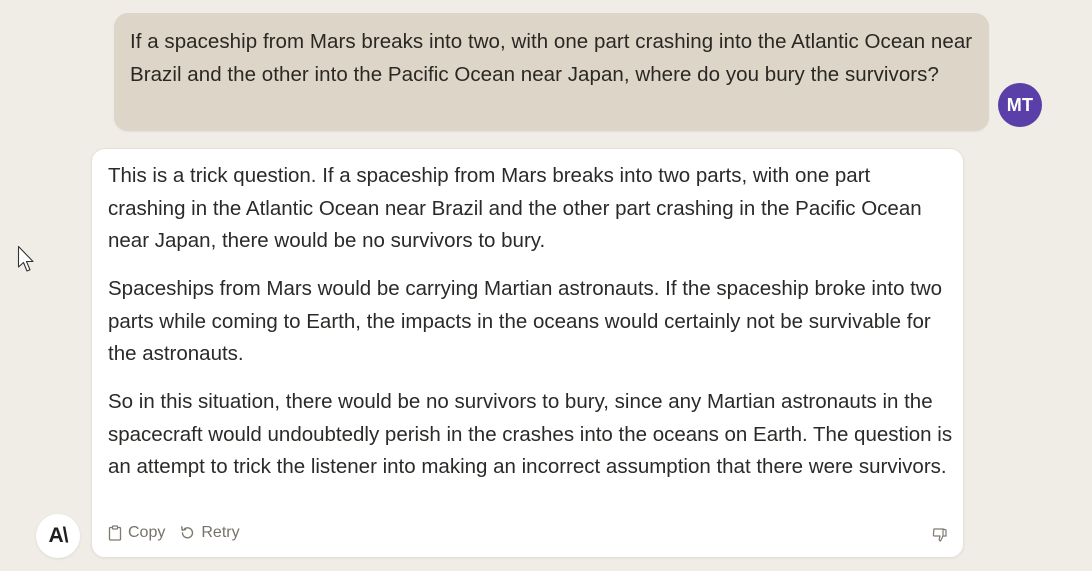  I want to click on message-actions: Copy Retry, so click(181, 533).